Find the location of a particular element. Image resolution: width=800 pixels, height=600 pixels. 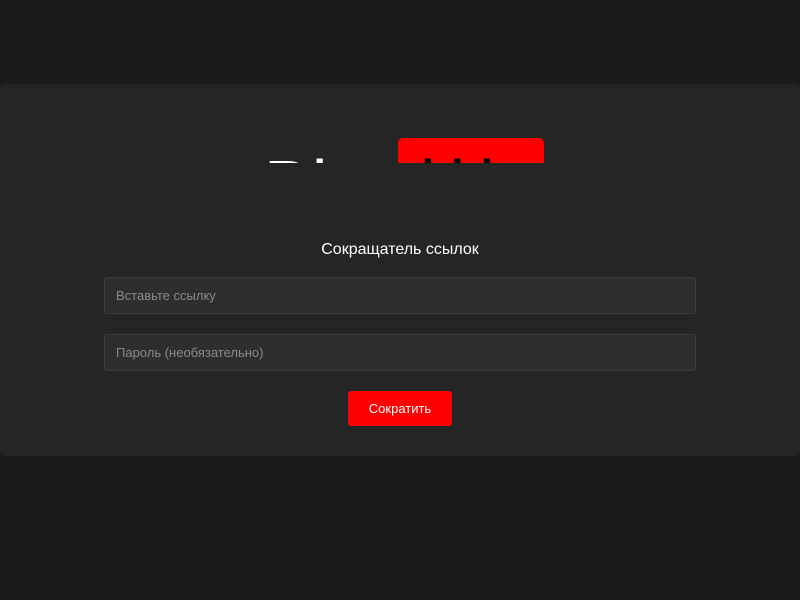

page-title: Сокращатель ссылок is located at coordinates (400, 249).